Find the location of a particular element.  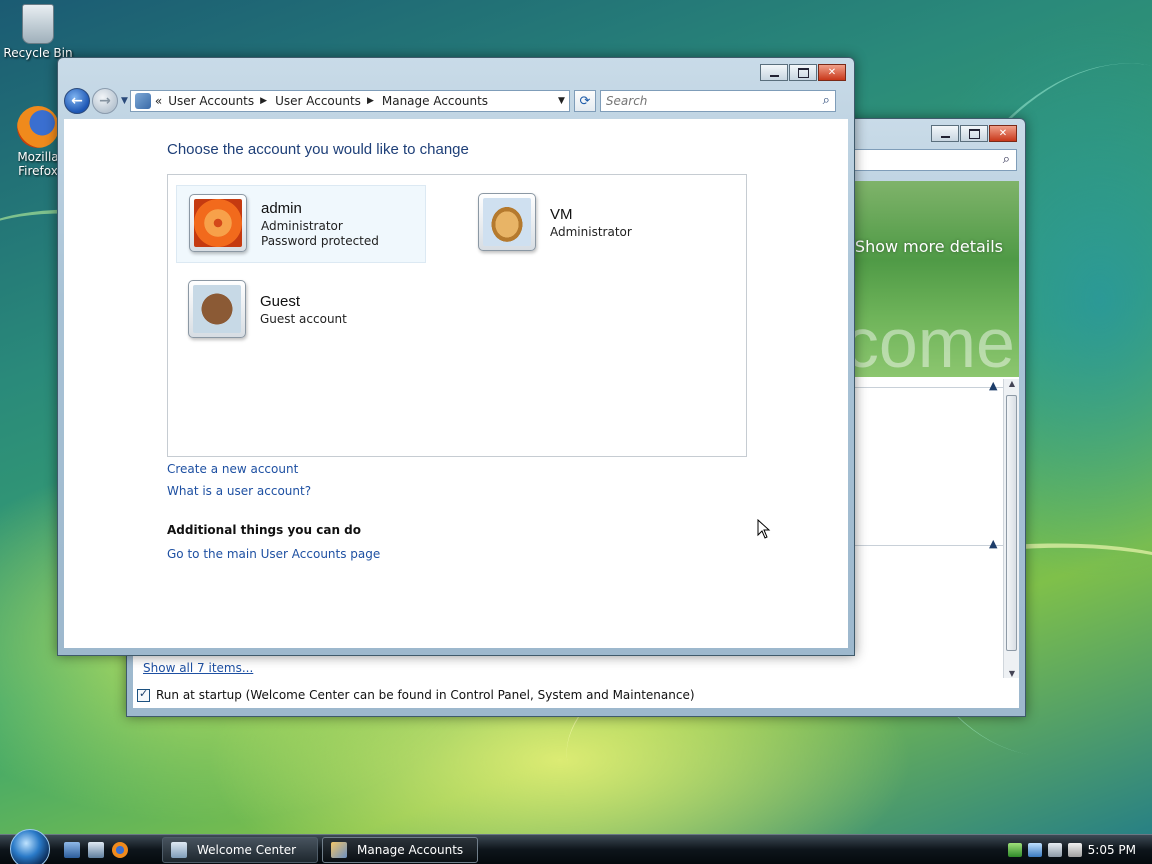

breadcrumb-overflow: « is located at coordinates (158, 101).